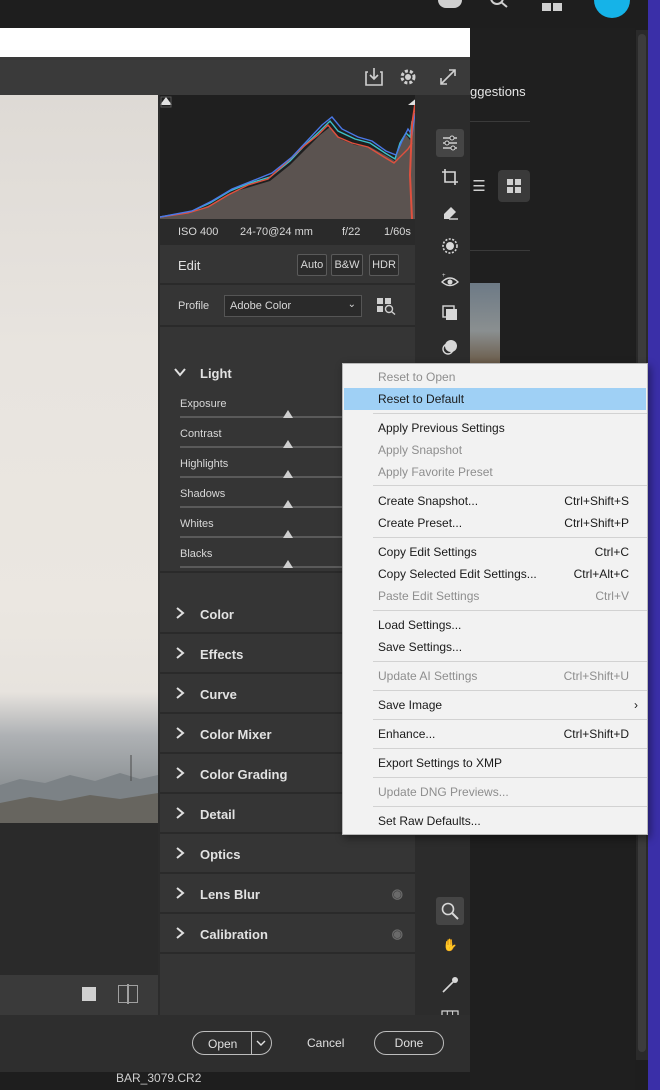  Describe the element at coordinates (429, 596) in the screenshot. I see `menu-item-label: Paste Edit Settings` at that location.